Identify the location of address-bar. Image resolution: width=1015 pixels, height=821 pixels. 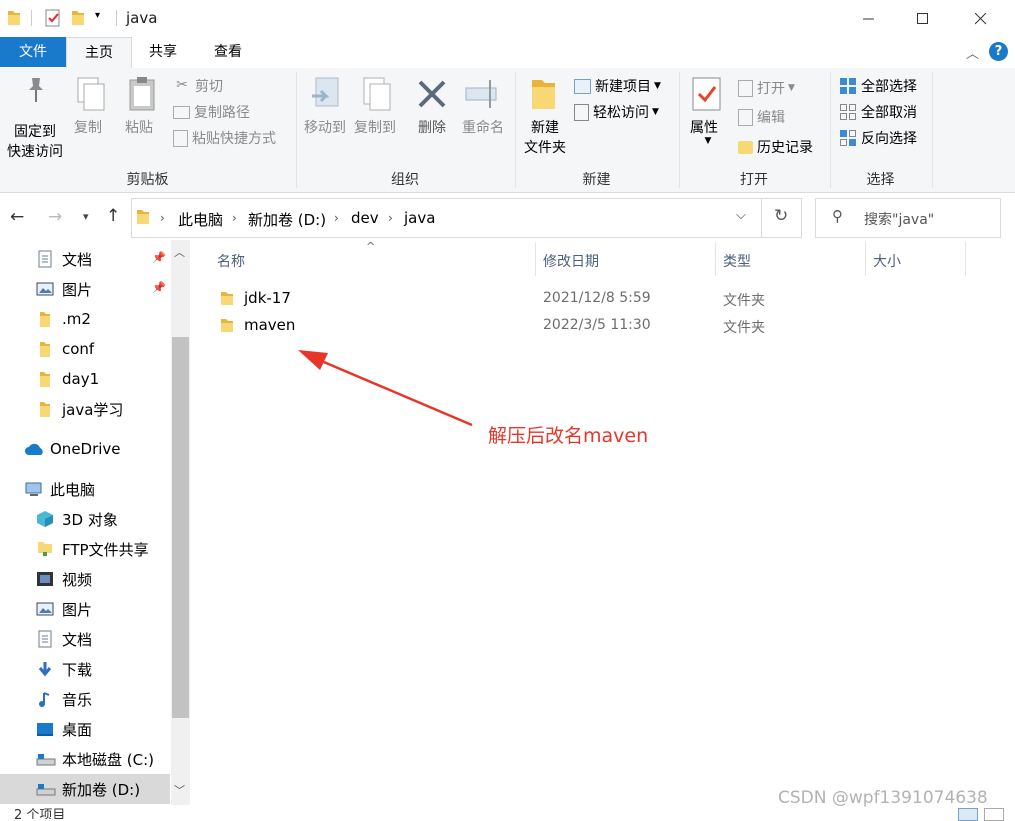
(446, 218).